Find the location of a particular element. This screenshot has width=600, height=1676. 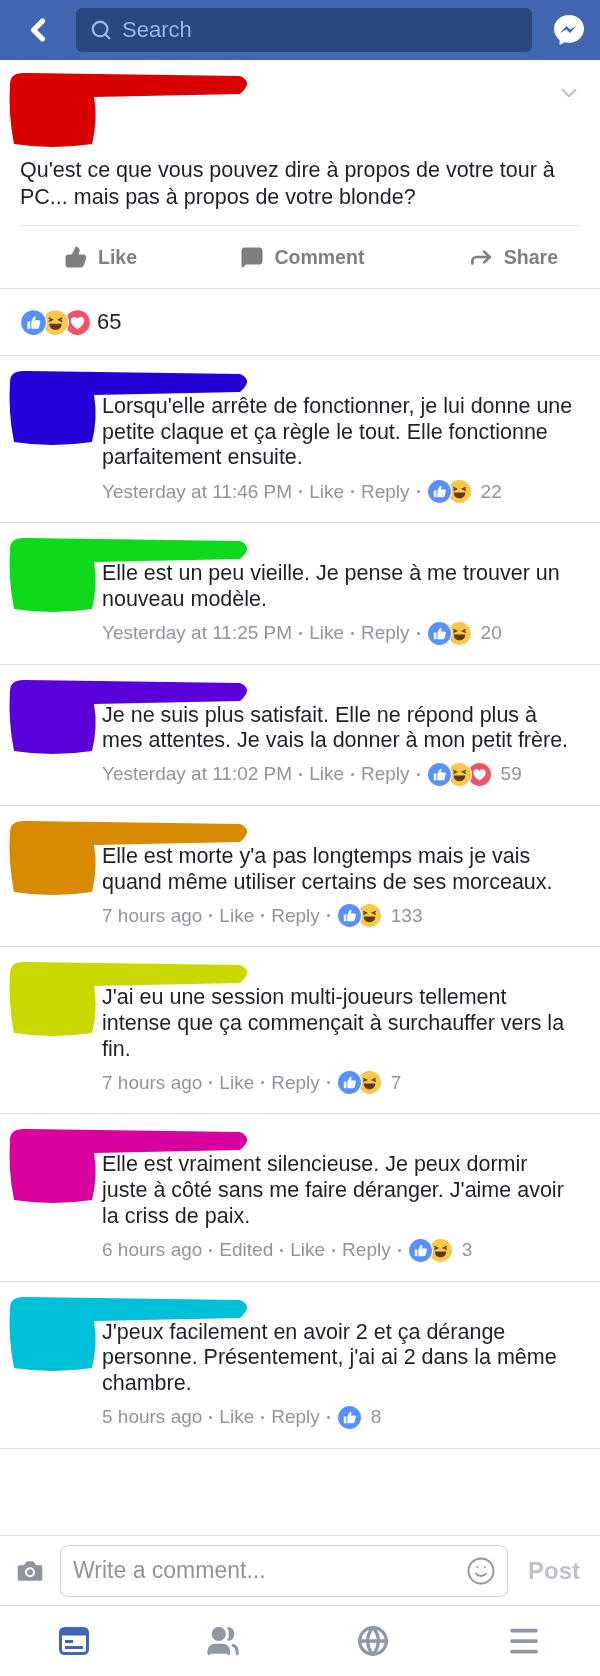

reaction-count: 59 is located at coordinates (511, 774).